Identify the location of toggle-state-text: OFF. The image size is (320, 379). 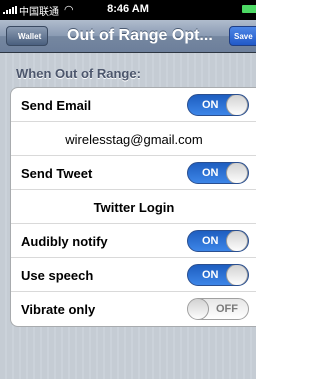
(227, 309).